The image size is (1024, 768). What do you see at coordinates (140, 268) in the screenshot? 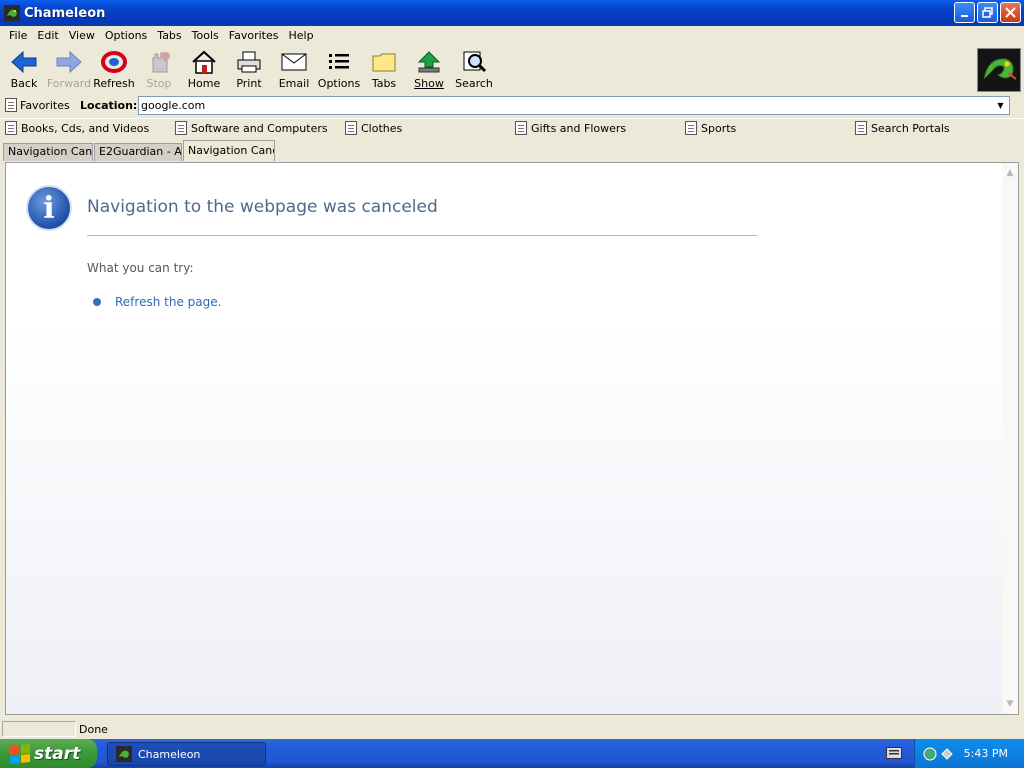
I see `what-you-can-try-label: What you can try:` at bounding box center [140, 268].